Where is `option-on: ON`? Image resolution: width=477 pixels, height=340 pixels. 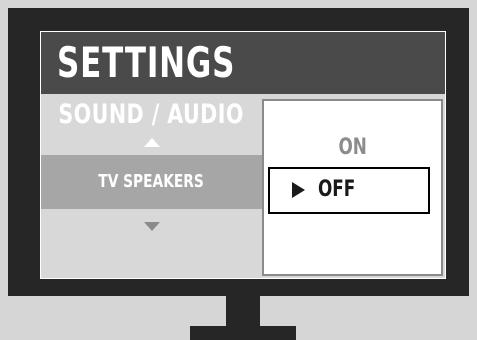 option-on: ON is located at coordinates (352, 148).